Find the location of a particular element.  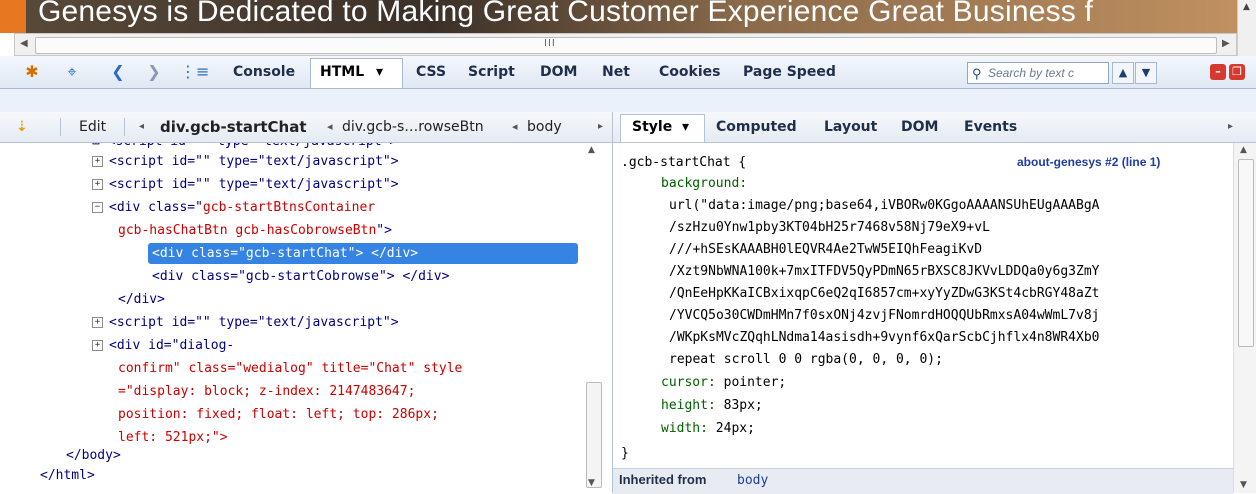

css-selector: .gcb-startChat { is located at coordinates (683, 162).